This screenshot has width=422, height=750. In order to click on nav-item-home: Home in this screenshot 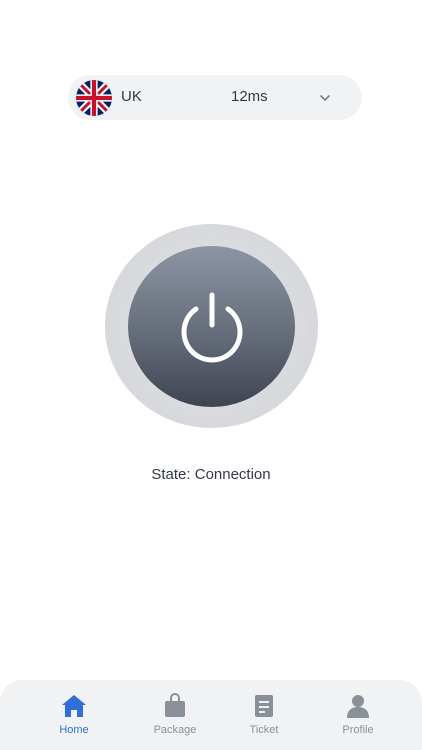, I will do `click(74, 715)`.